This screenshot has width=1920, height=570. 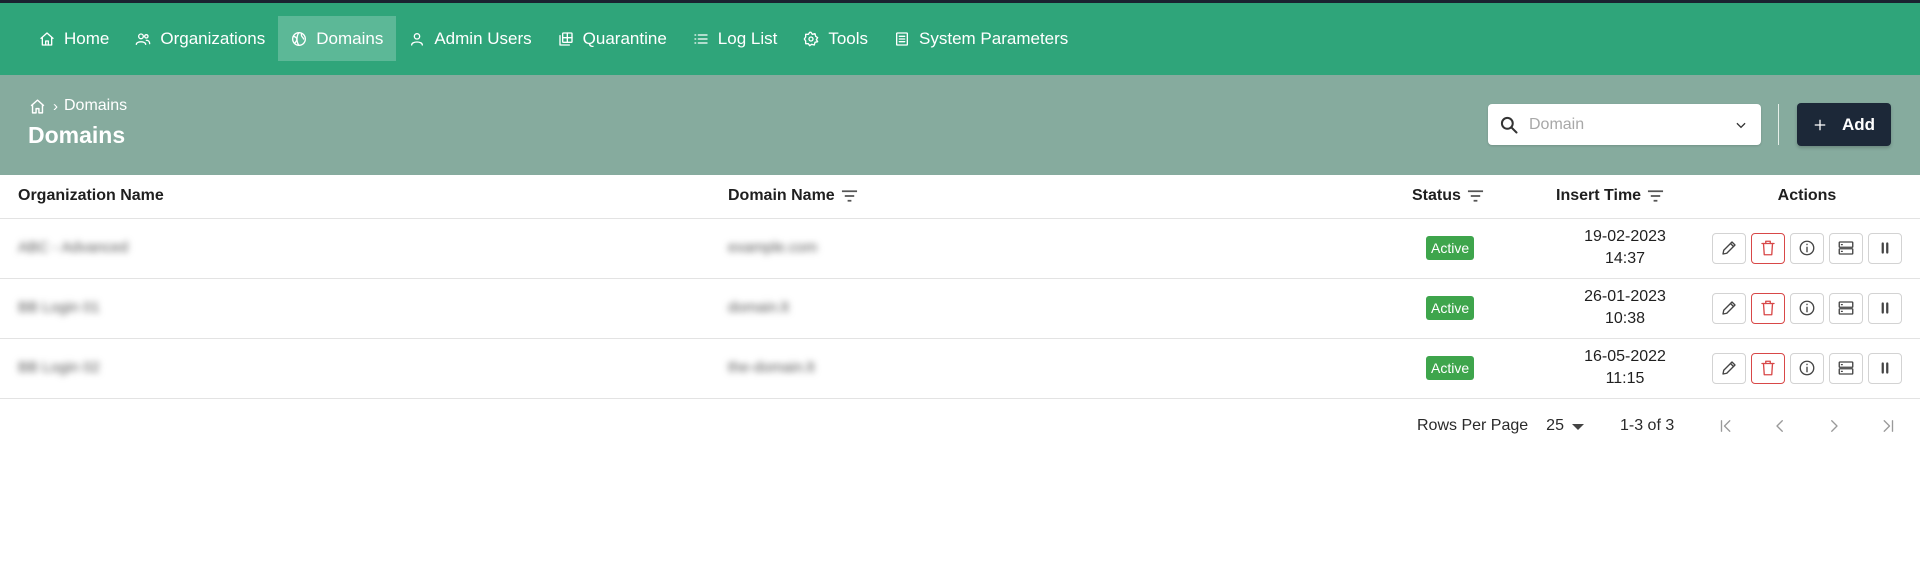 I want to click on pagination: Rows Per Page 25 1-3 of 3, so click(x=1658, y=426).